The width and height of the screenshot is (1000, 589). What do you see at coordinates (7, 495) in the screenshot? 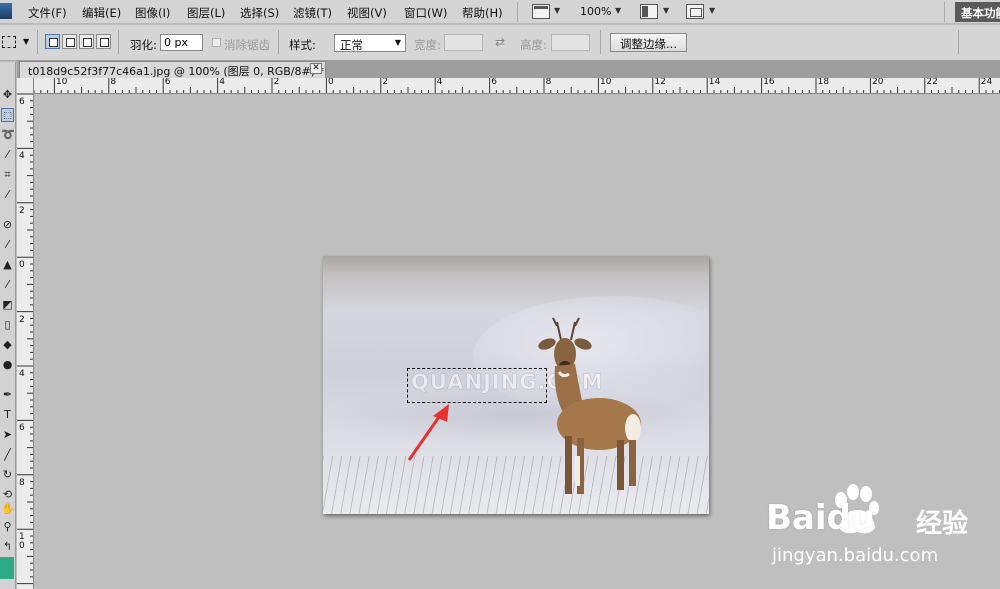
I see `3d-orbit-tool-icon: ⟲` at bounding box center [7, 495].